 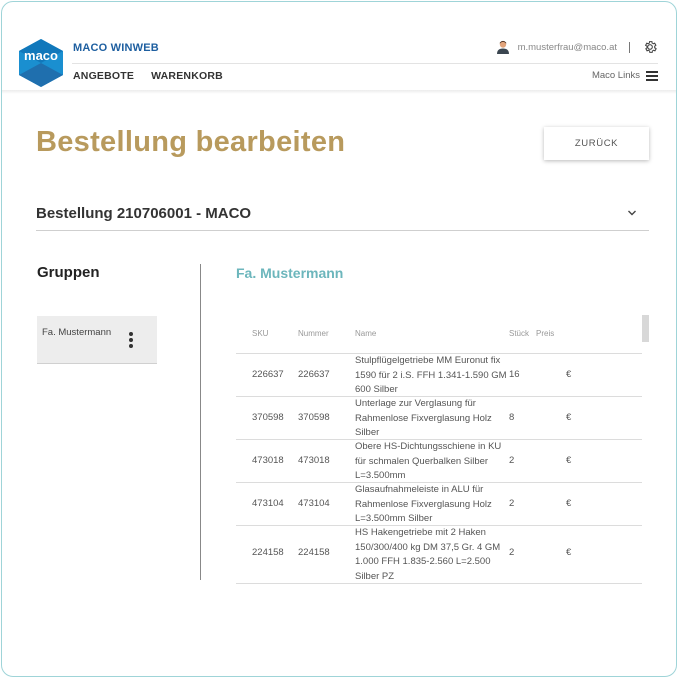 I want to click on maco-logo: maco, so click(x=41, y=63).